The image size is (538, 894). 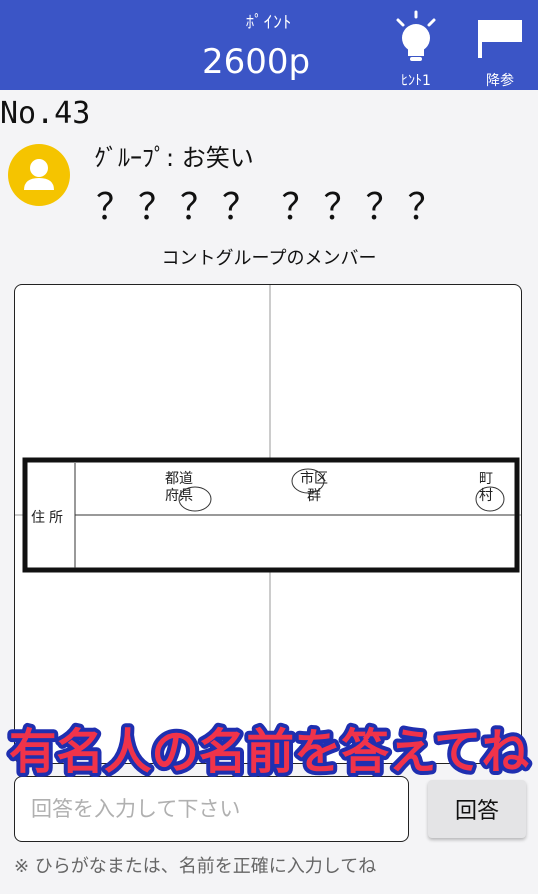 I want to click on instruction-banner: 有名人の名前を答えてね, so click(x=269, y=752).